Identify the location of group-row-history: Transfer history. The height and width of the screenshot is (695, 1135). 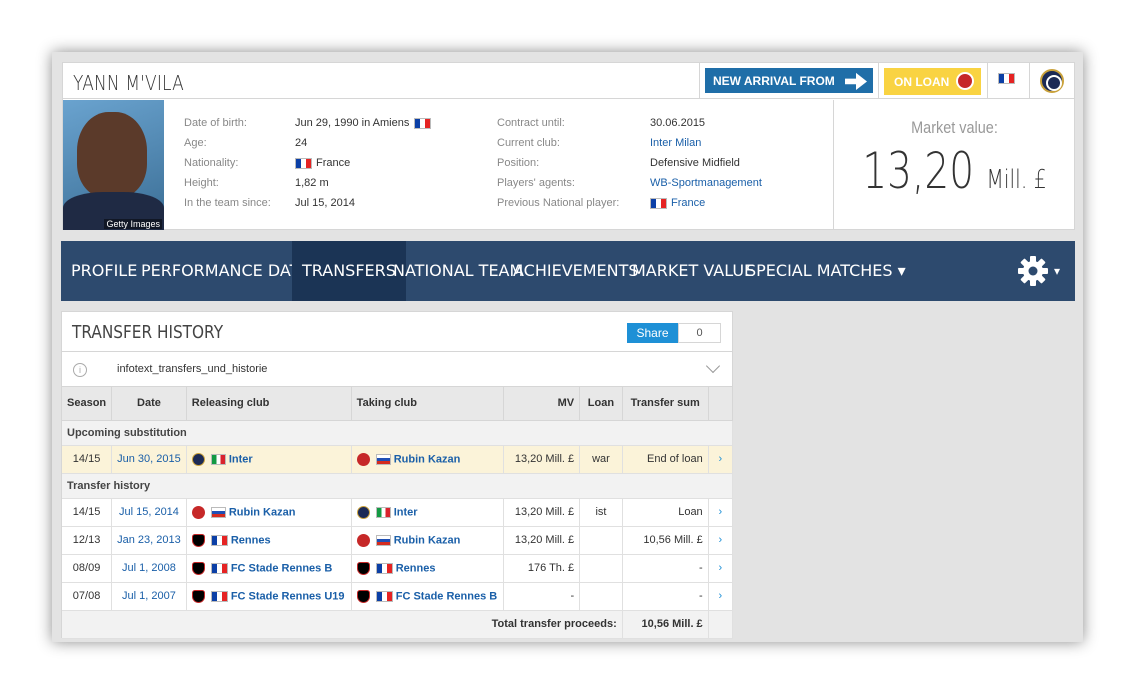
(397, 486).